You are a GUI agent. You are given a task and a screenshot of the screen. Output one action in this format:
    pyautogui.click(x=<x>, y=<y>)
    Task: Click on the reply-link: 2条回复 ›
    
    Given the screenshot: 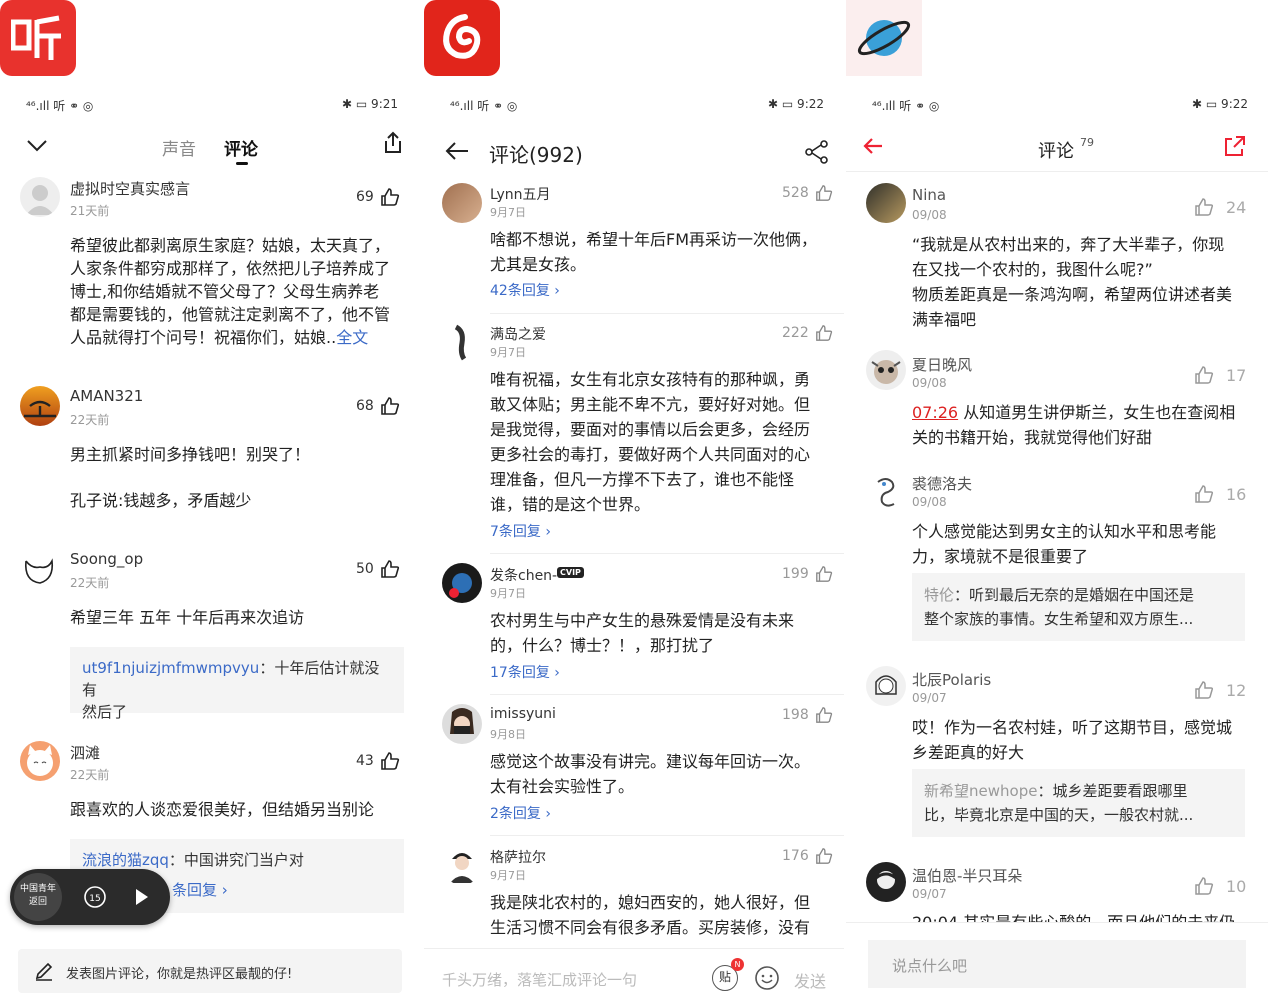 What is the action you would take?
    pyautogui.click(x=520, y=813)
    